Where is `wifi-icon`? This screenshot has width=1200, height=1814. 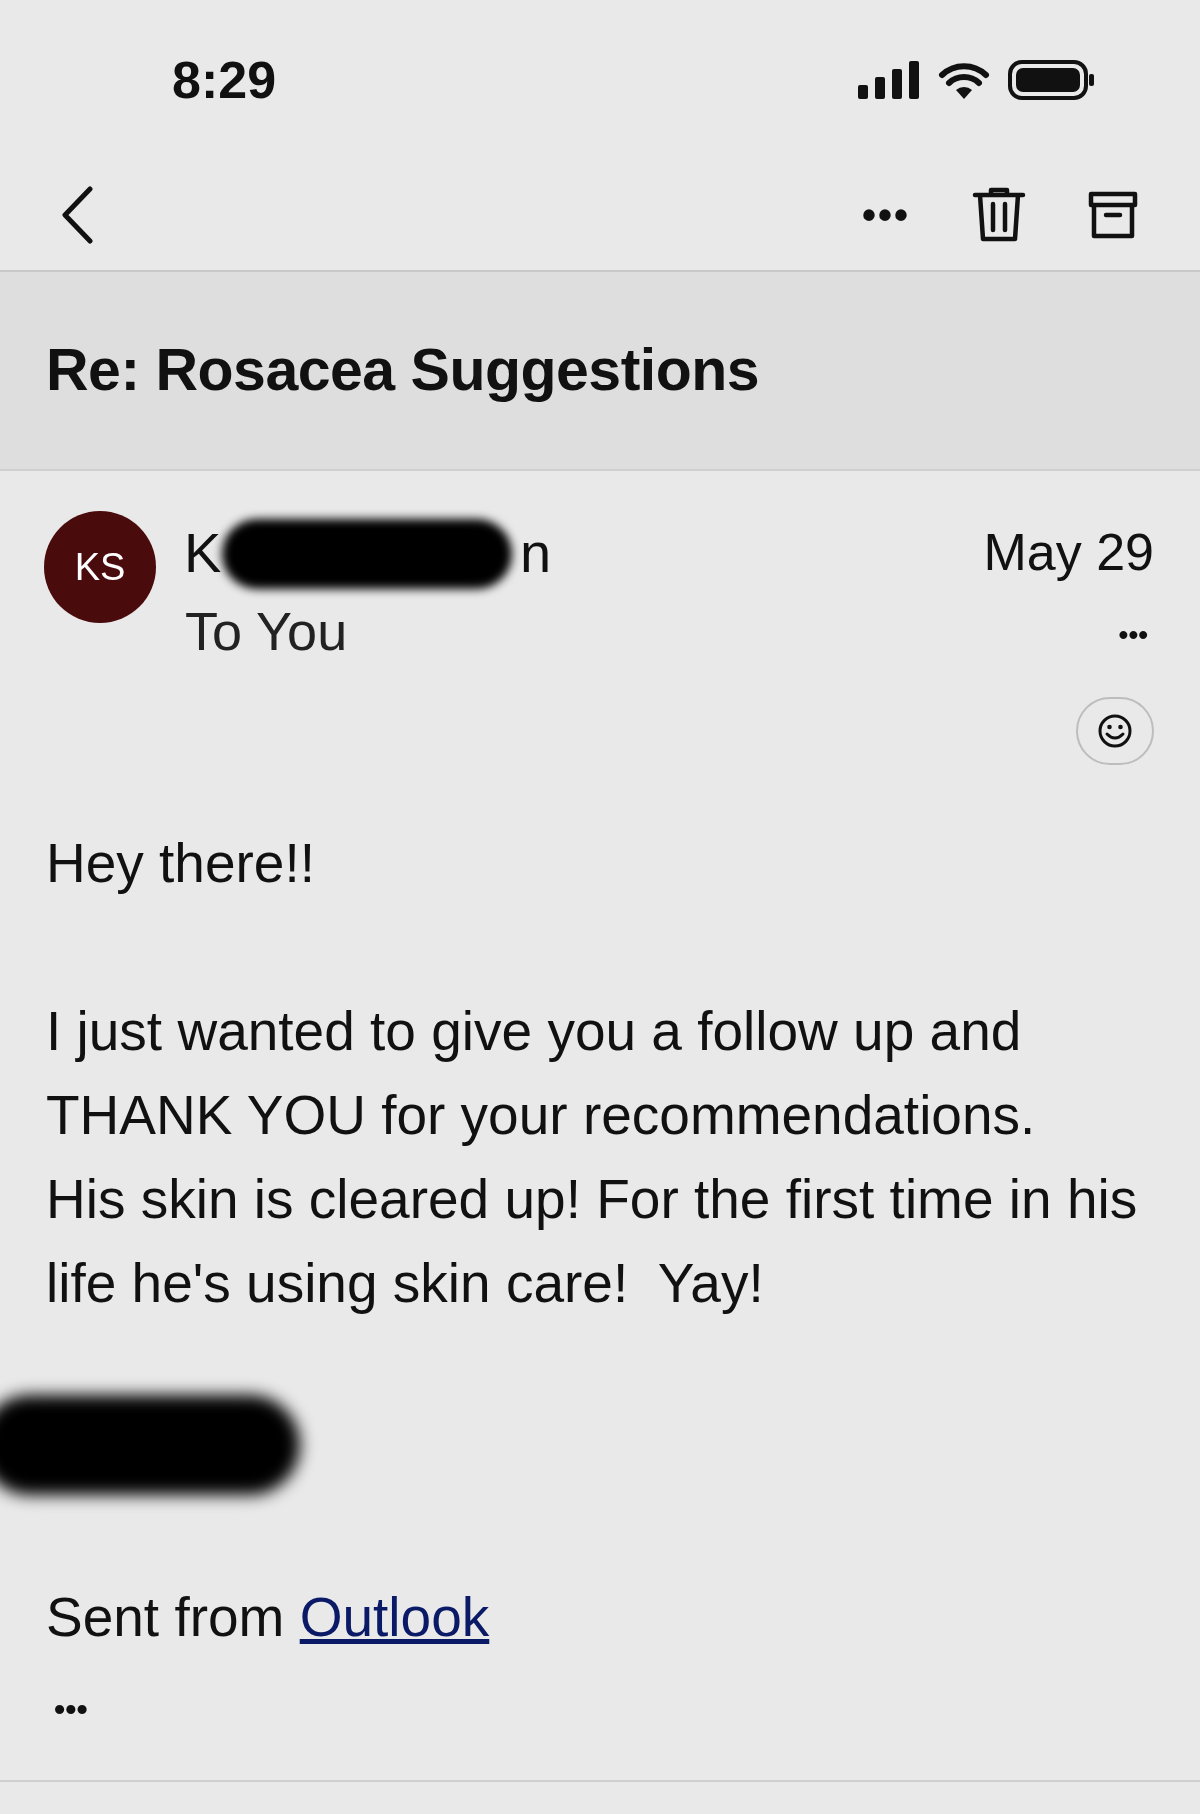 wifi-icon is located at coordinates (964, 80).